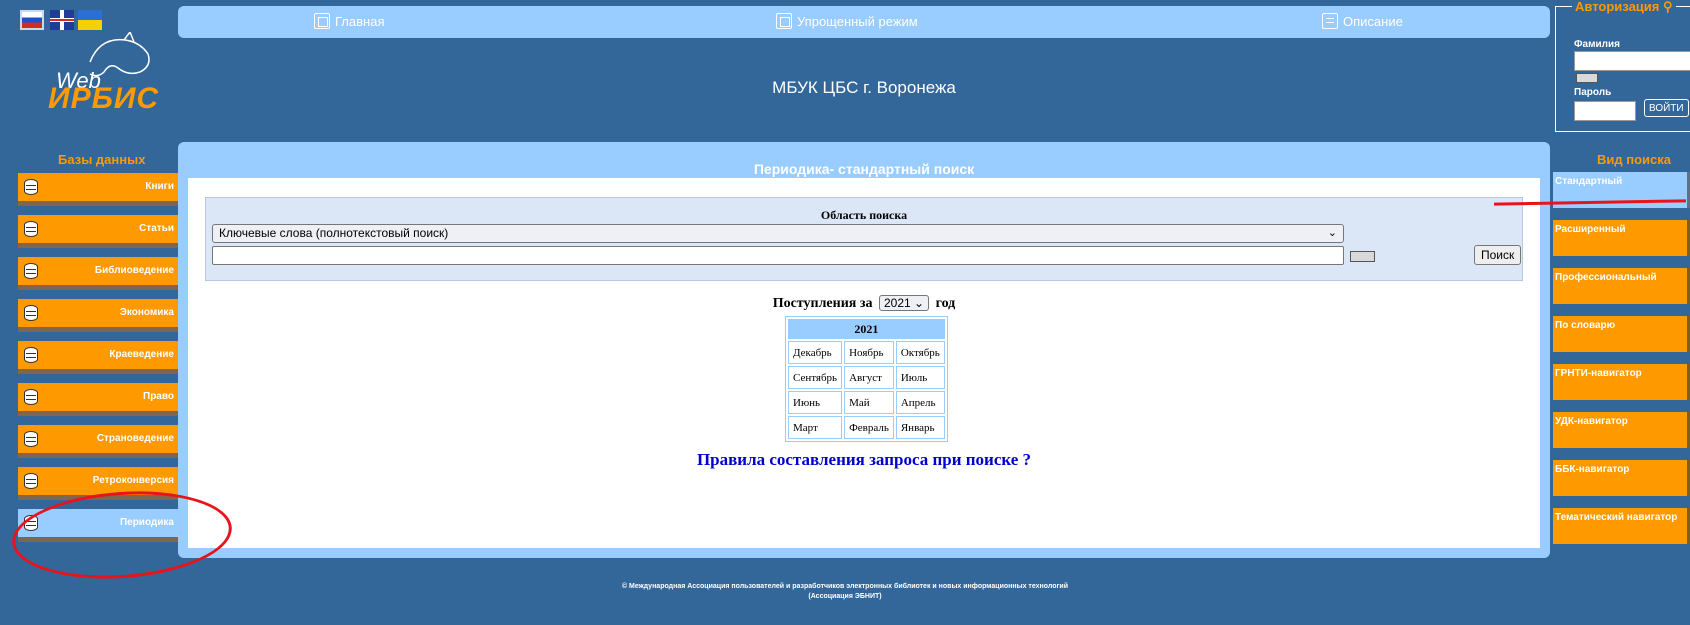  What do you see at coordinates (158, 396) in the screenshot?
I see `db-item-label: Право` at bounding box center [158, 396].